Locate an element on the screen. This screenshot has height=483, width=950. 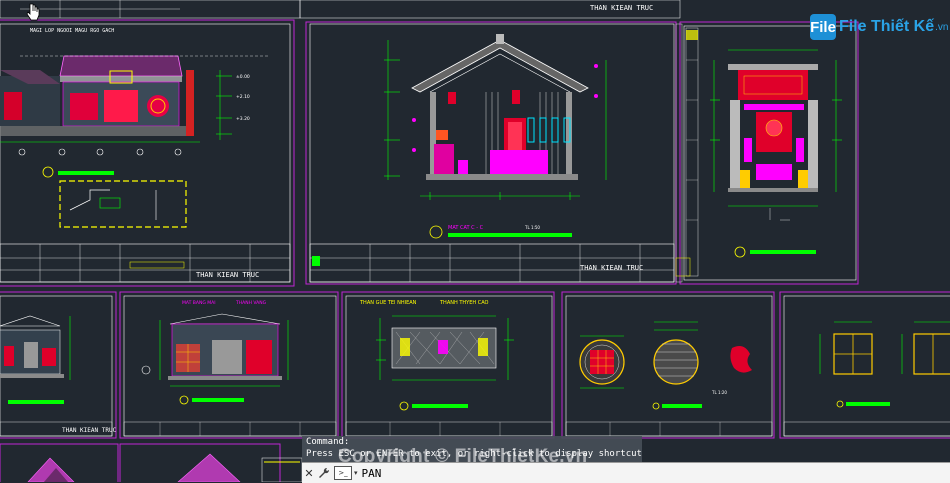
sheet-bottom-1: THAN KIEAN TRUC is located at coordinates (58, 365).